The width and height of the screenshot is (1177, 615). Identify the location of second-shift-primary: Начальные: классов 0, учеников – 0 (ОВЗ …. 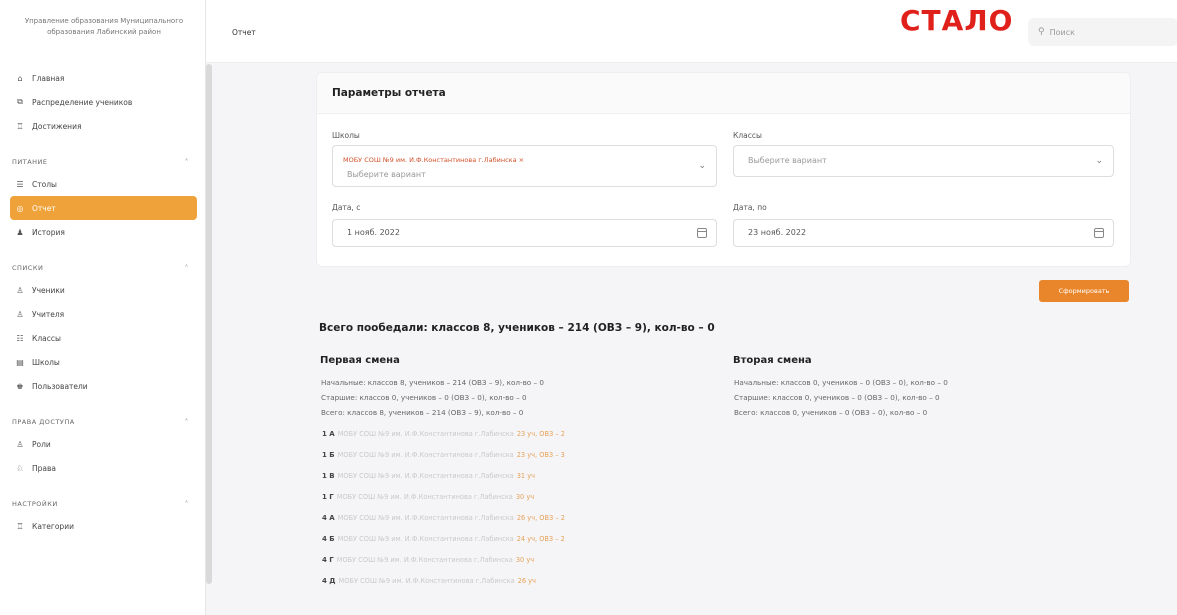
(841, 382).